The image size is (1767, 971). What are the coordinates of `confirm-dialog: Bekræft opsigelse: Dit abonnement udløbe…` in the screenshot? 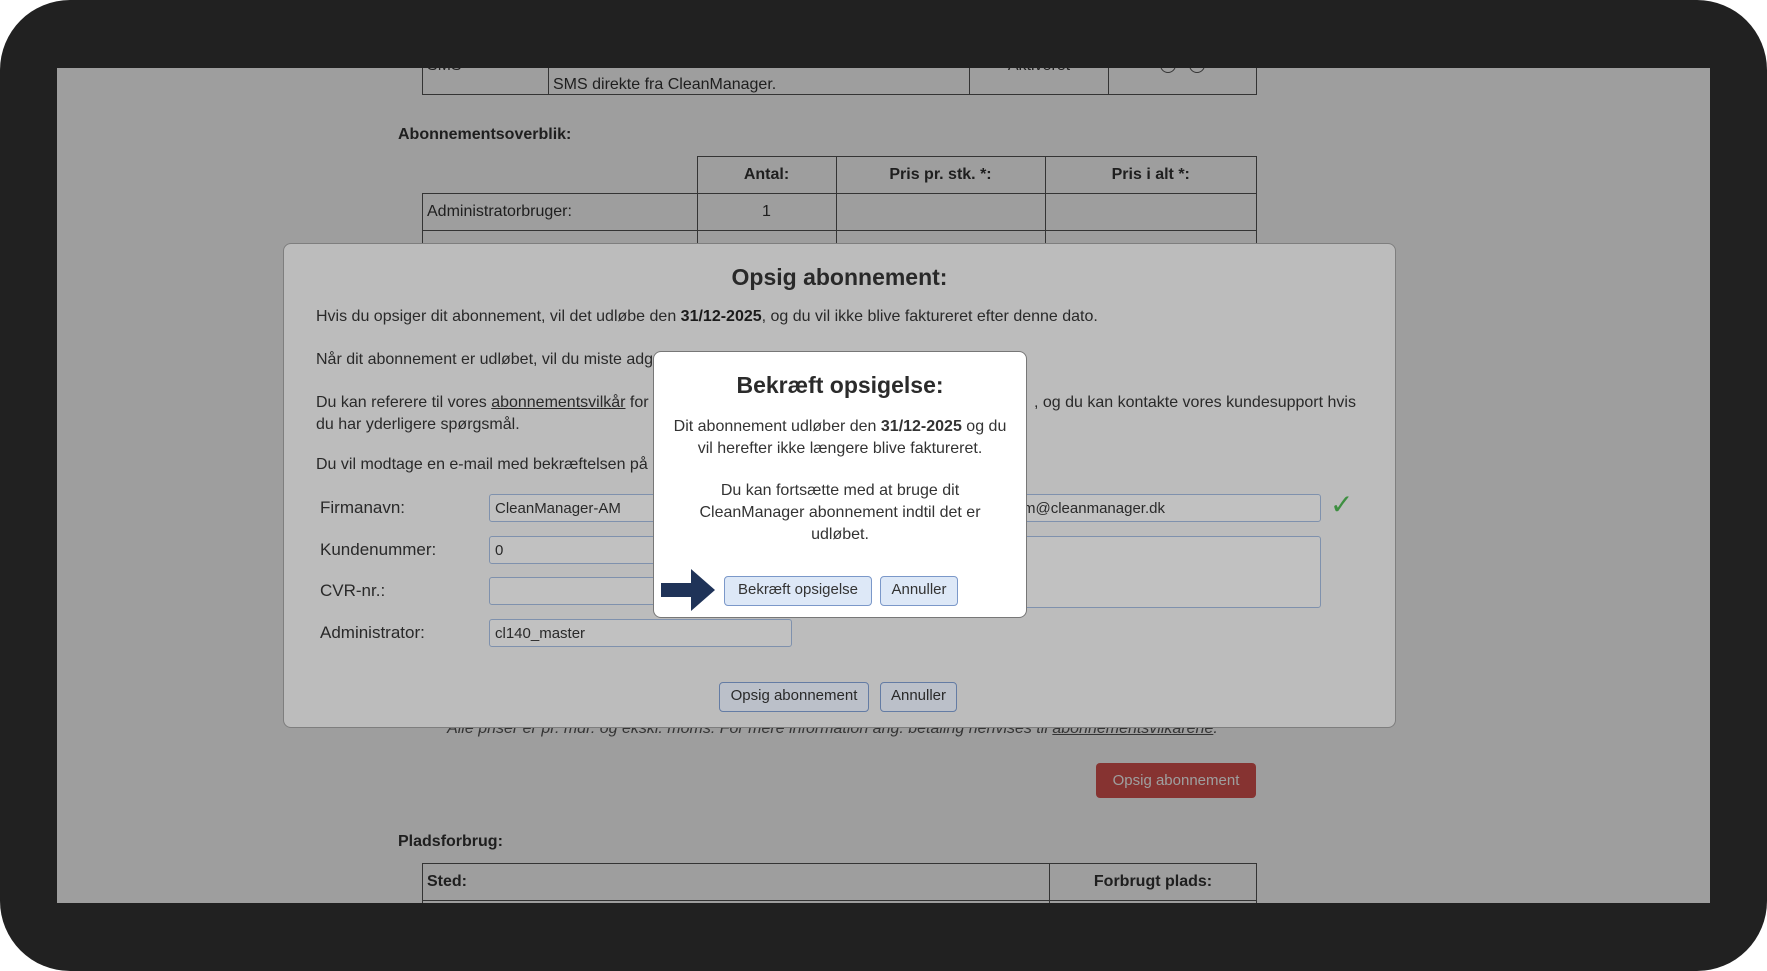 It's located at (840, 484).